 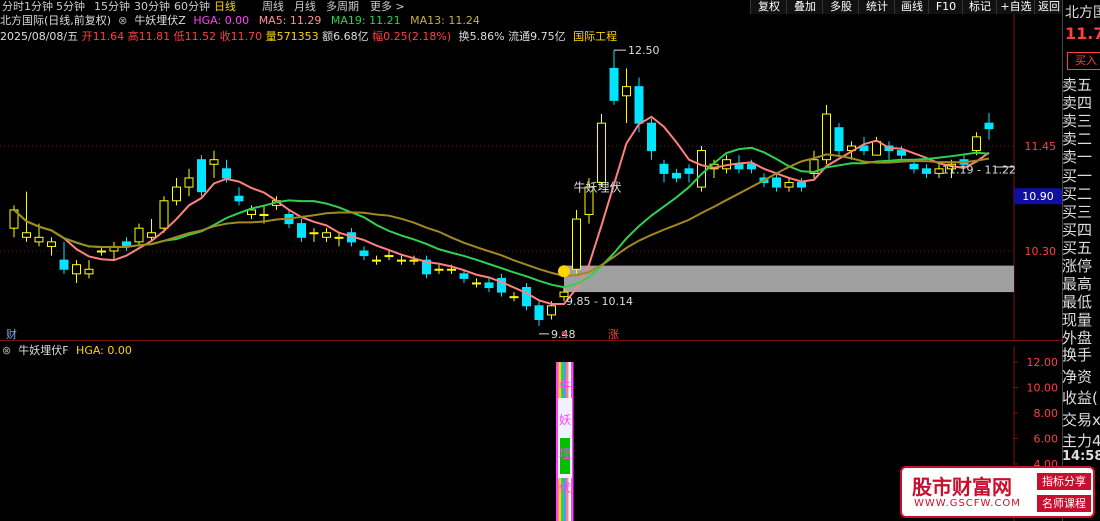 What do you see at coordinates (565, 420) in the screenshot?
I see `sub-signal-char-1: 妖` at bounding box center [565, 420].